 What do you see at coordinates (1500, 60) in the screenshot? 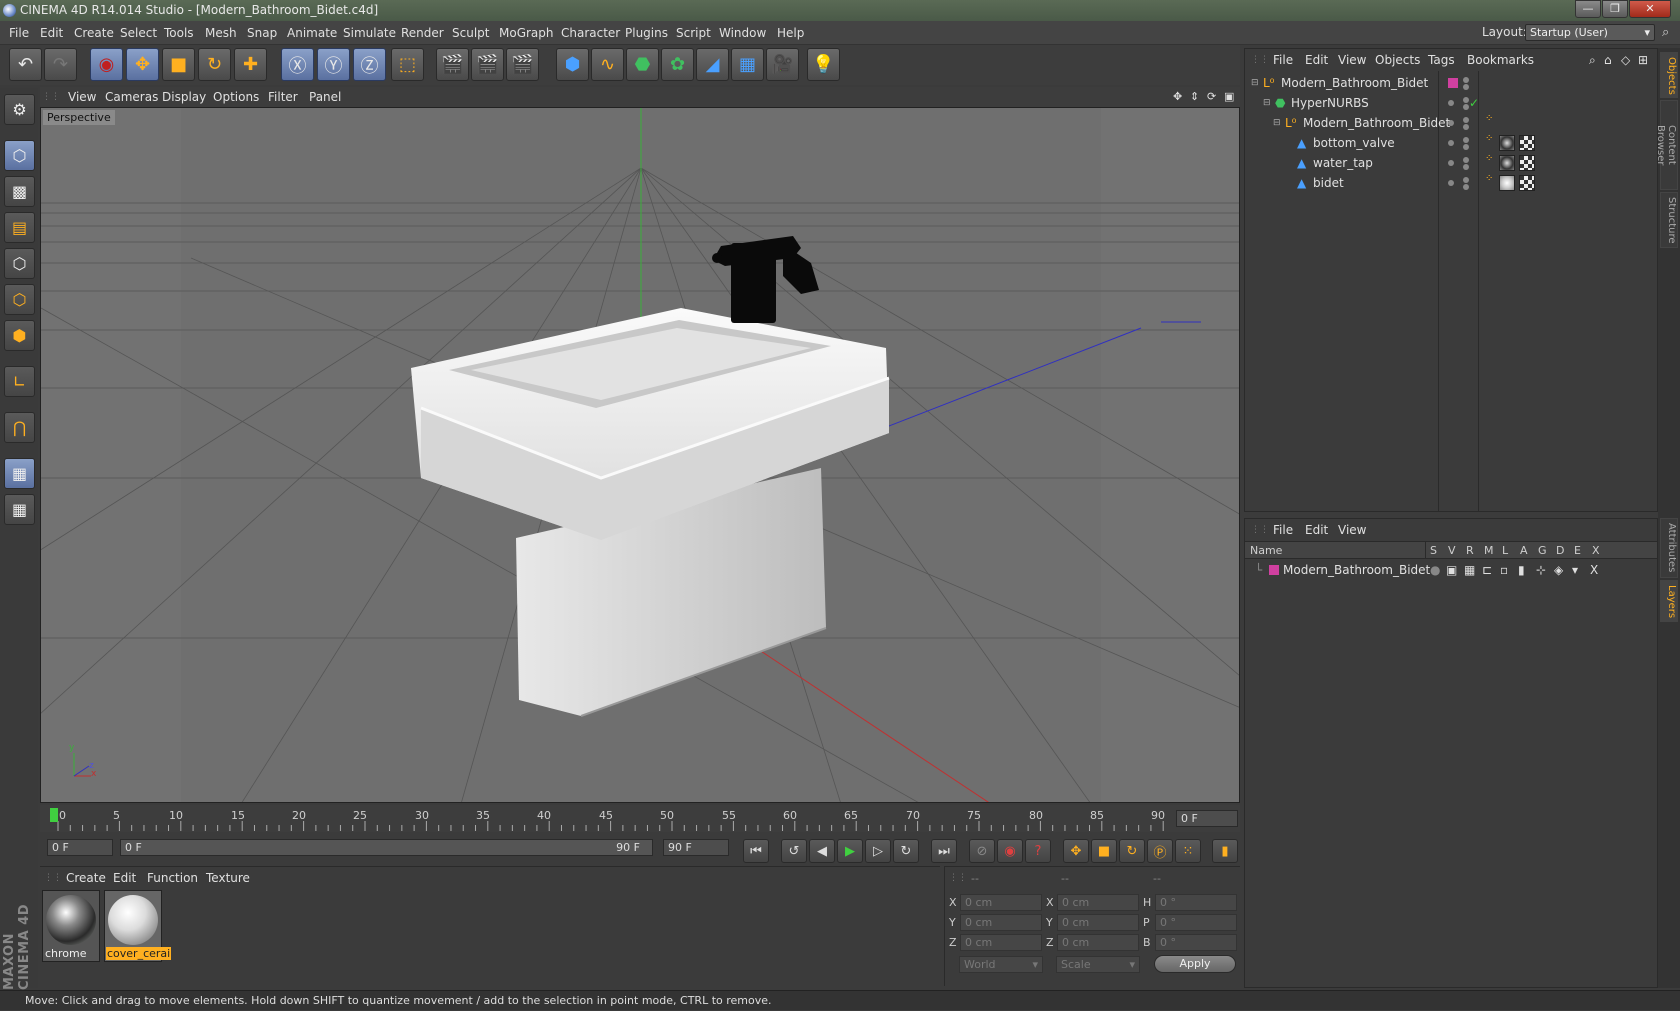
I see `object-menu-bookmarks: Bookmarks` at bounding box center [1500, 60].